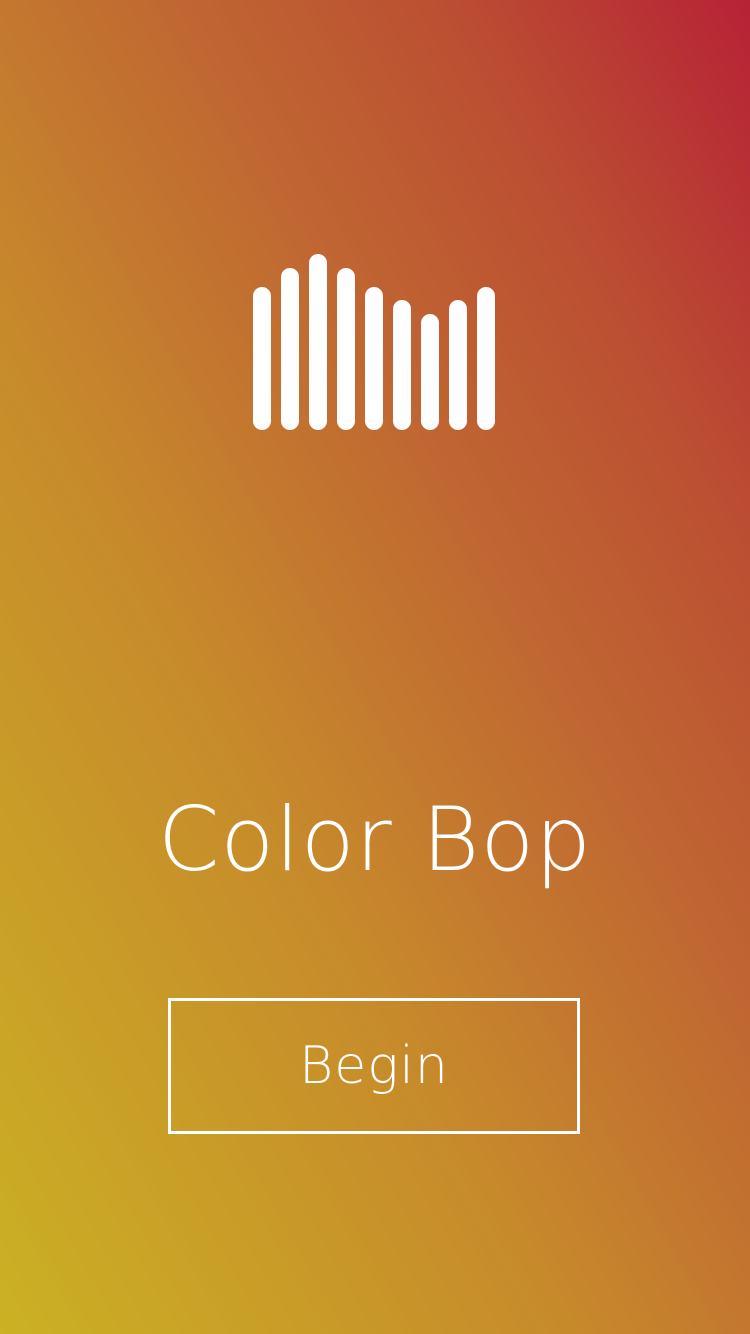  I want to click on begin-button: Begin, so click(374, 1066).